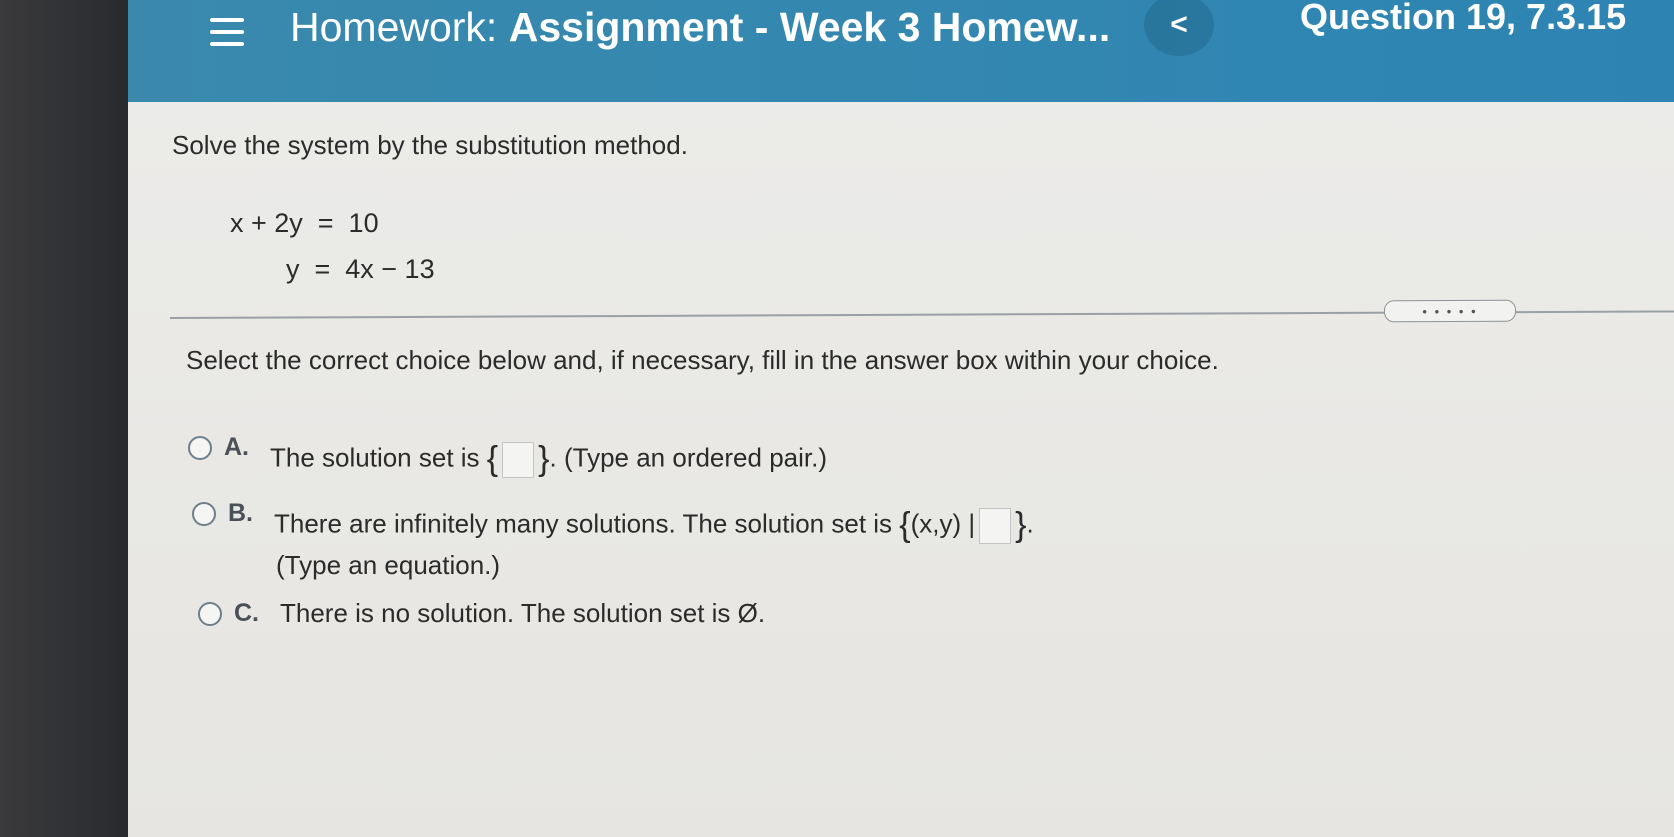  What do you see at coordinates (388, 565) in the screenshot?
I see `choice-b-hint: (Type an equation.)` at bounding box center [388, 565].